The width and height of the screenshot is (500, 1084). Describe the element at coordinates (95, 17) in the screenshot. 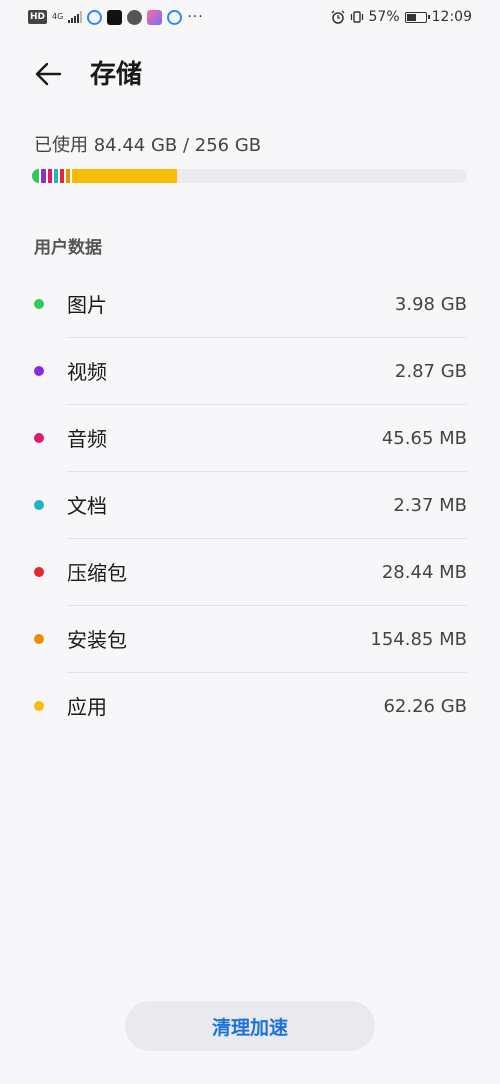

I see `browser-app-icon` at that location.